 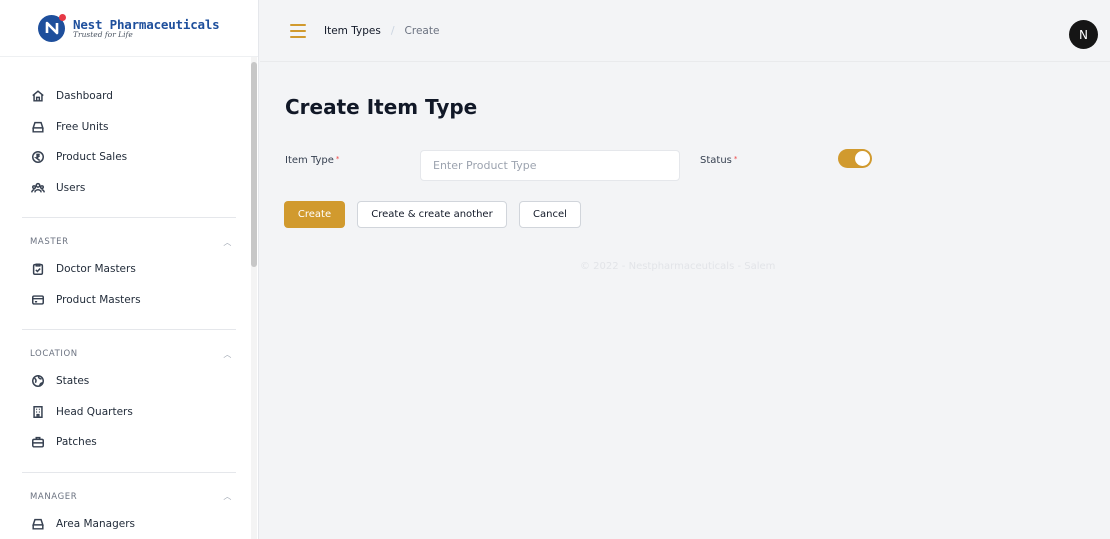 What do you see at coordinates (298, 30) in the screenshot?
I see `hamburger-menu-icon` at bounding box center [298, 30].